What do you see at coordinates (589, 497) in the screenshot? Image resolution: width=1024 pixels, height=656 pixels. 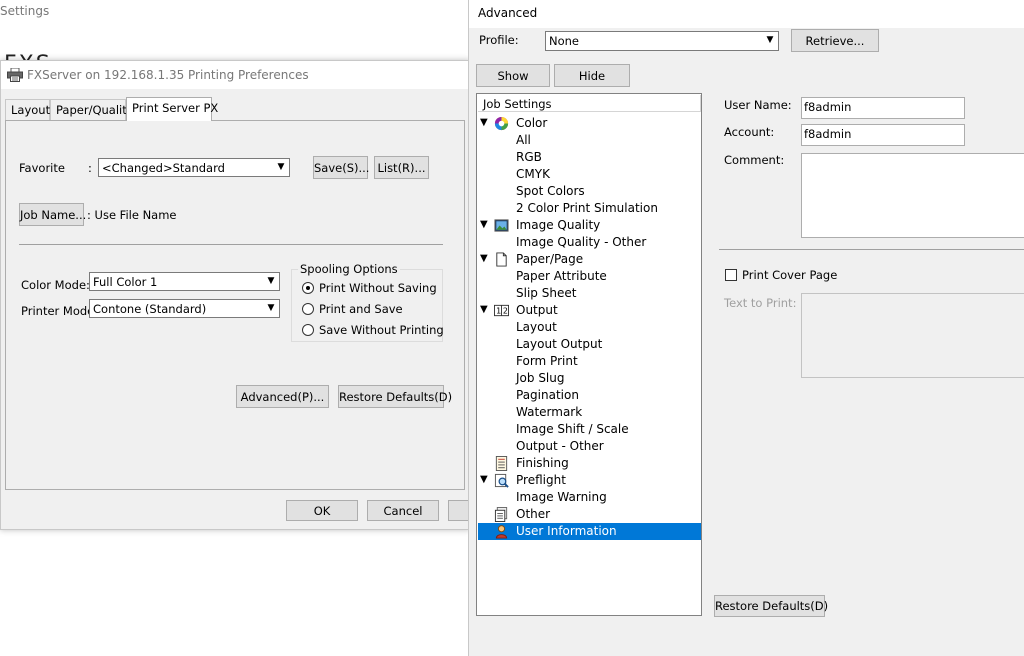 I see `tree-item-image-warning: Image Warning` at bounding box center [589, 497].